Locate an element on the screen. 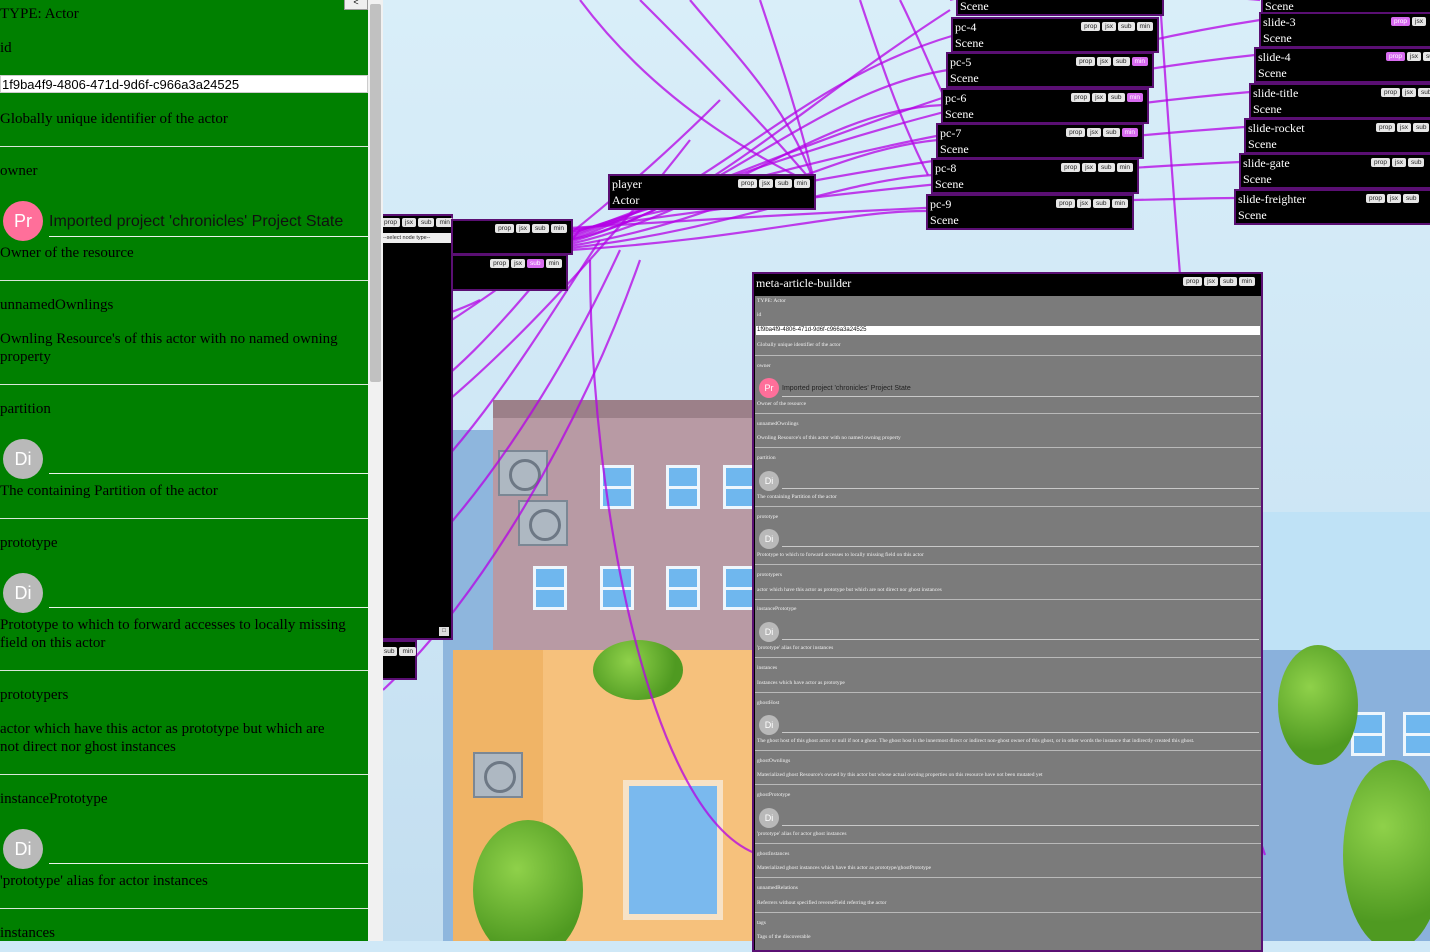 This screenshot has width=1430, height=952. collapse-panel-button: < is located at coordinates (356, 5).